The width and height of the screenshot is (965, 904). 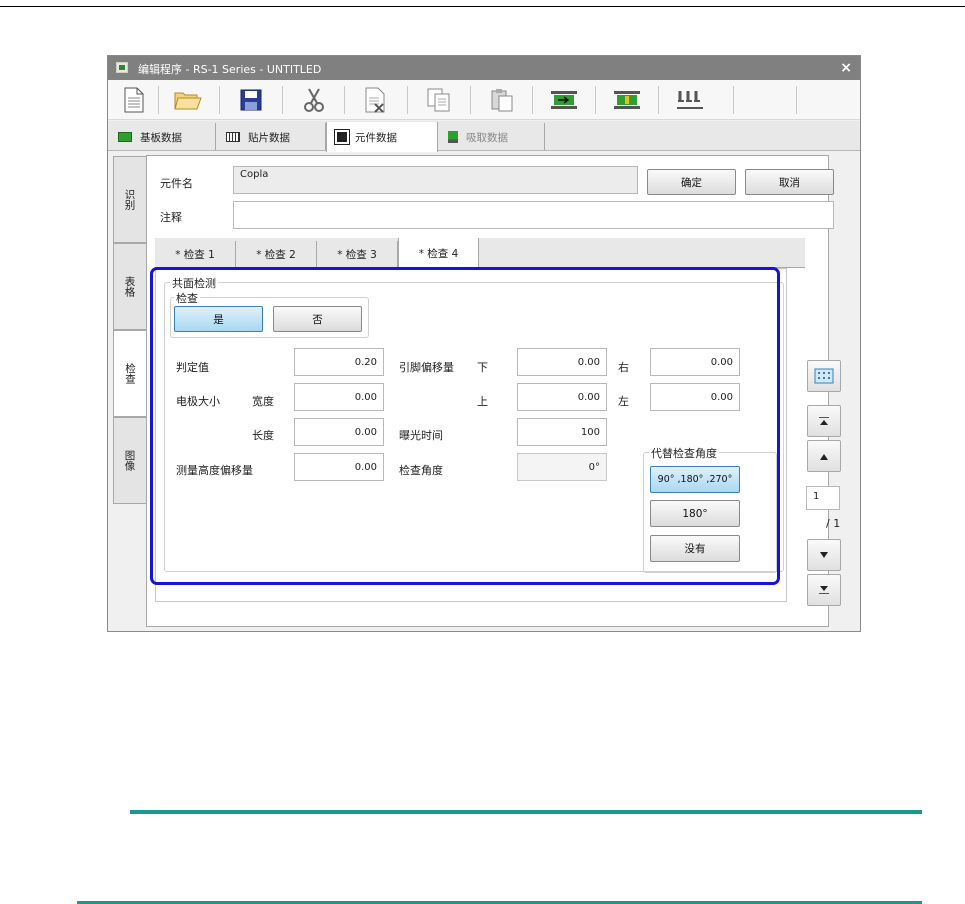 What do you see at coordinates (230, 69) in the screenshot?
I see `window-title: 编辑程序 - RS-1 Series - UNTITLED` at bounding box center [230, 69].